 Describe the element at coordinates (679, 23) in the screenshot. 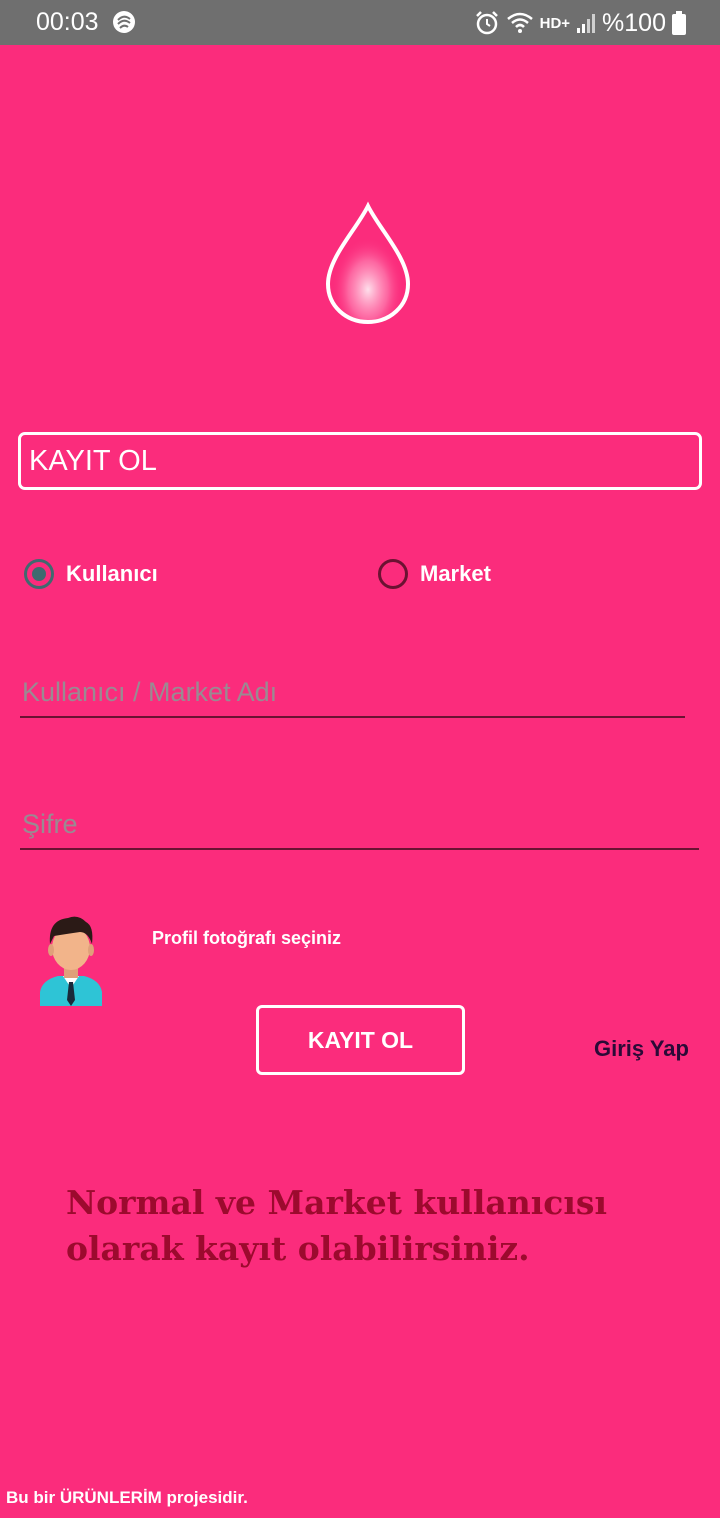

I see `battery-icon` at that location.